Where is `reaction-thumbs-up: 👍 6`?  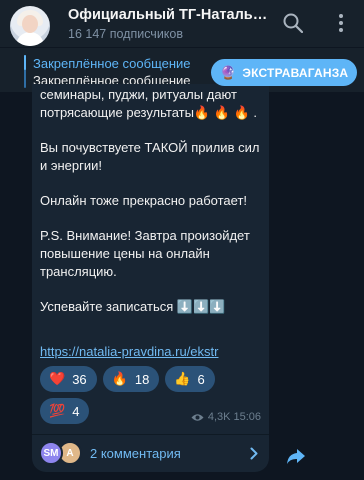
reaction-thumbs-up: 👍 6 is located at coordinates (190, 379).